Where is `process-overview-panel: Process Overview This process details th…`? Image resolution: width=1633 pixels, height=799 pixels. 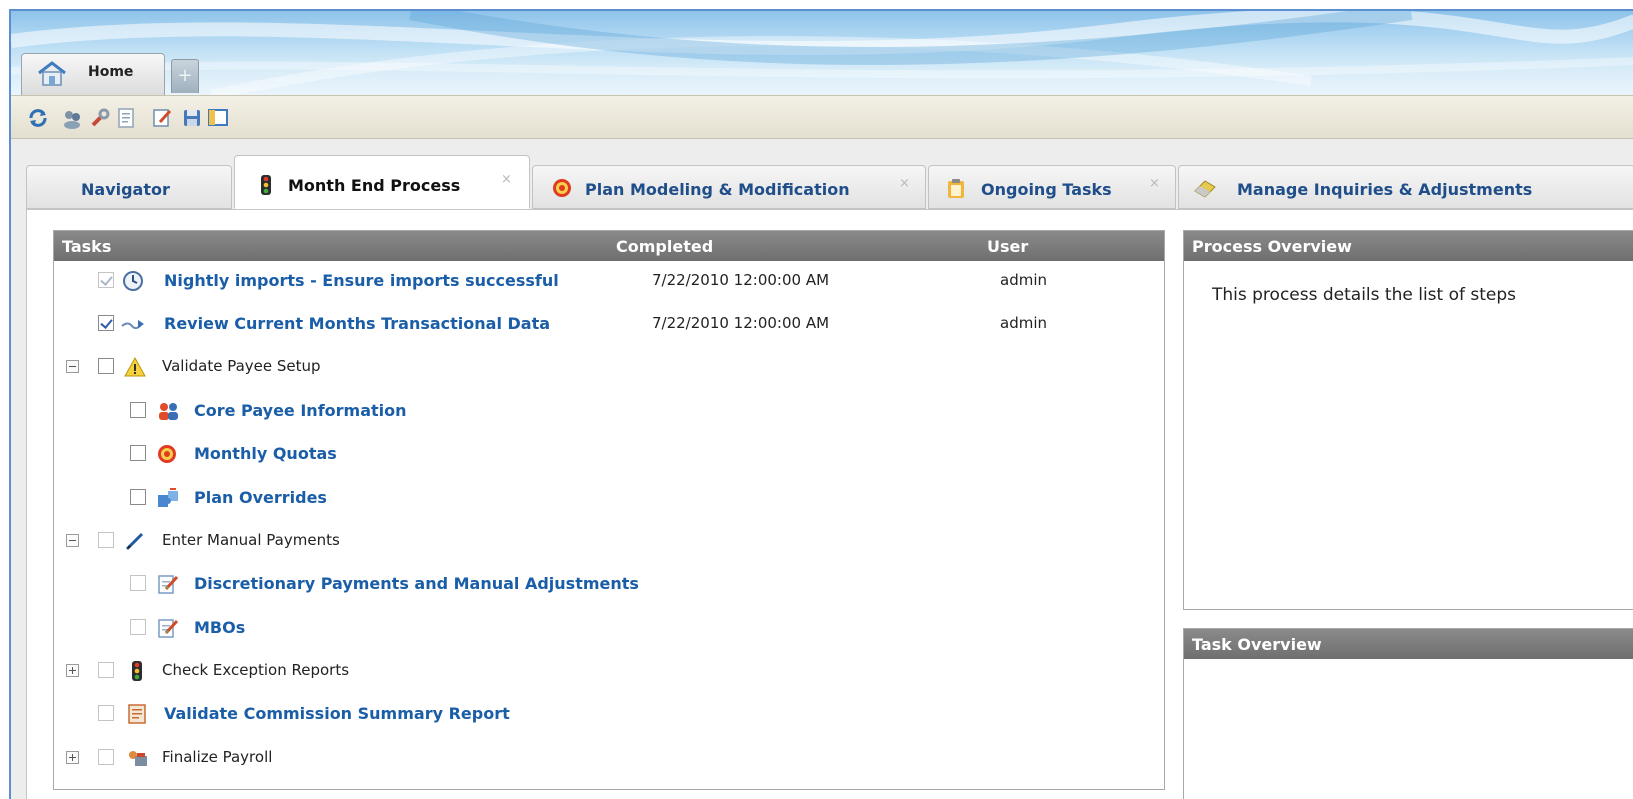 process-overview-panel: Process Overview This process details th… is located at coordinates (1408, 420).